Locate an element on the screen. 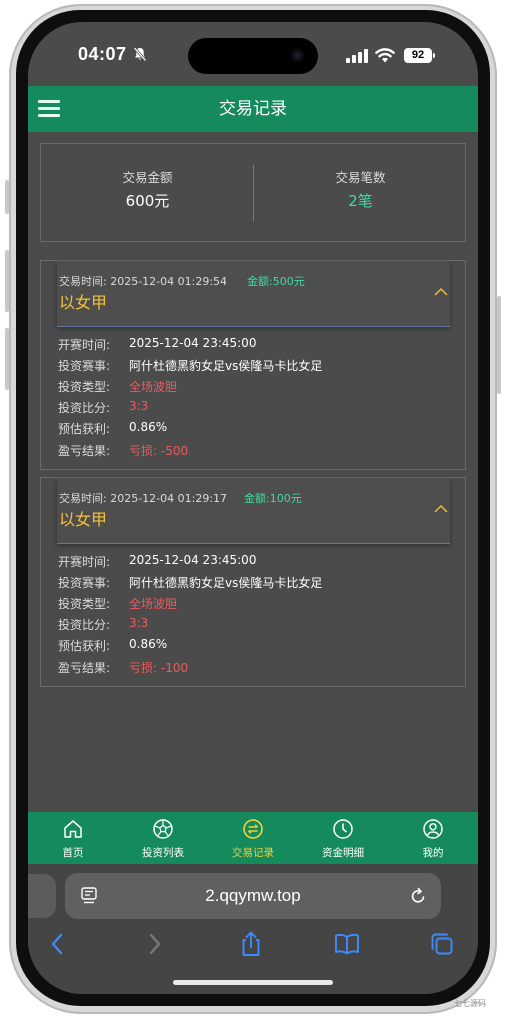  tab-bar: 首页 投资列表 交易记录 资金明细 我的 is located at coordinates (253, 838).